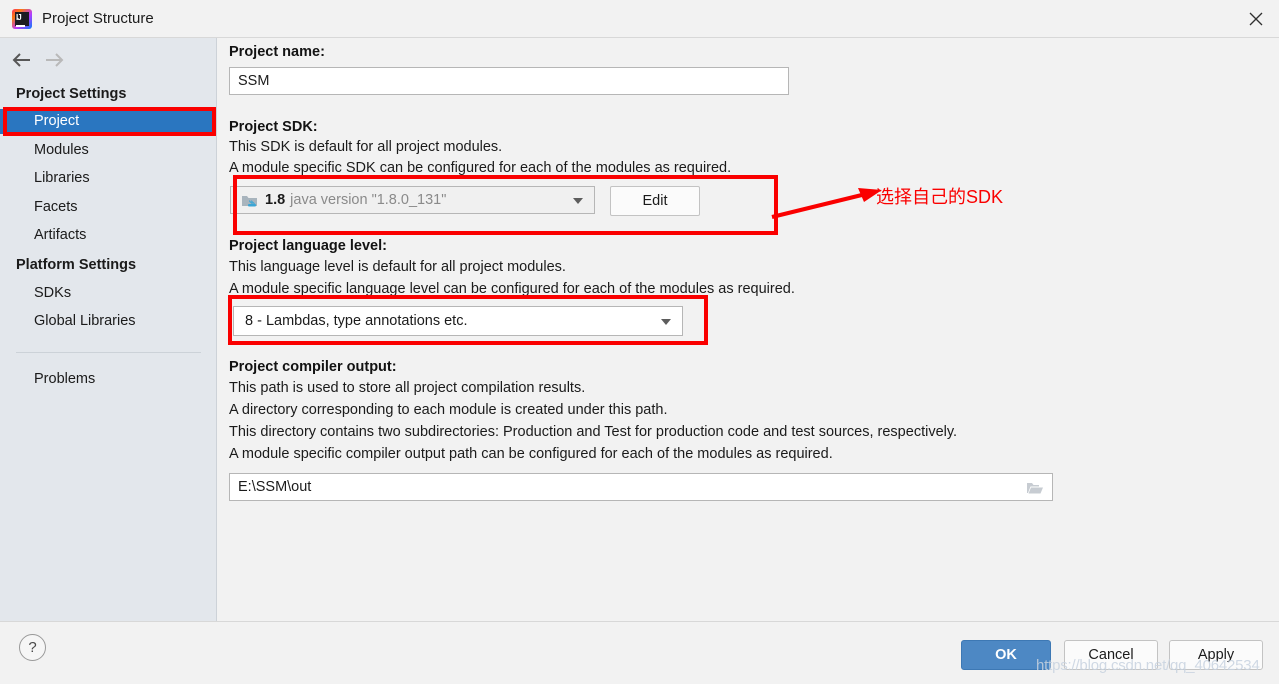 This screenshot has height=684, width=1279. What do you see at coordinates (273, 127) in the screenshot?
I see `project-sdk-label: Project SDK:` at bounding box center [273, 127].